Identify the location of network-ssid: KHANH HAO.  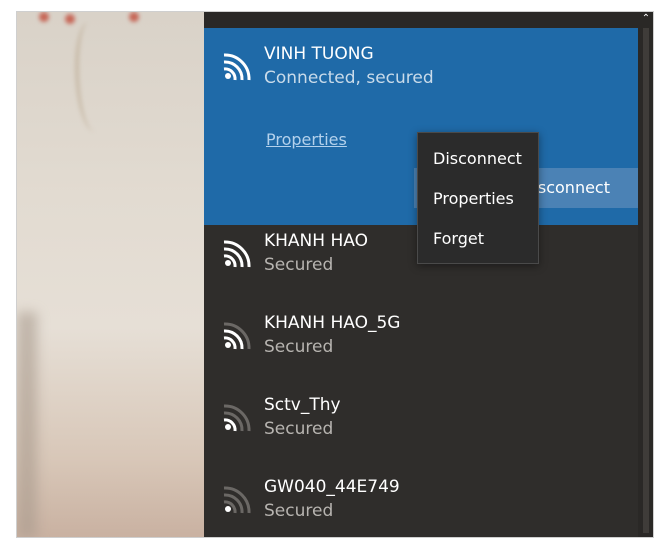
(316, 241).